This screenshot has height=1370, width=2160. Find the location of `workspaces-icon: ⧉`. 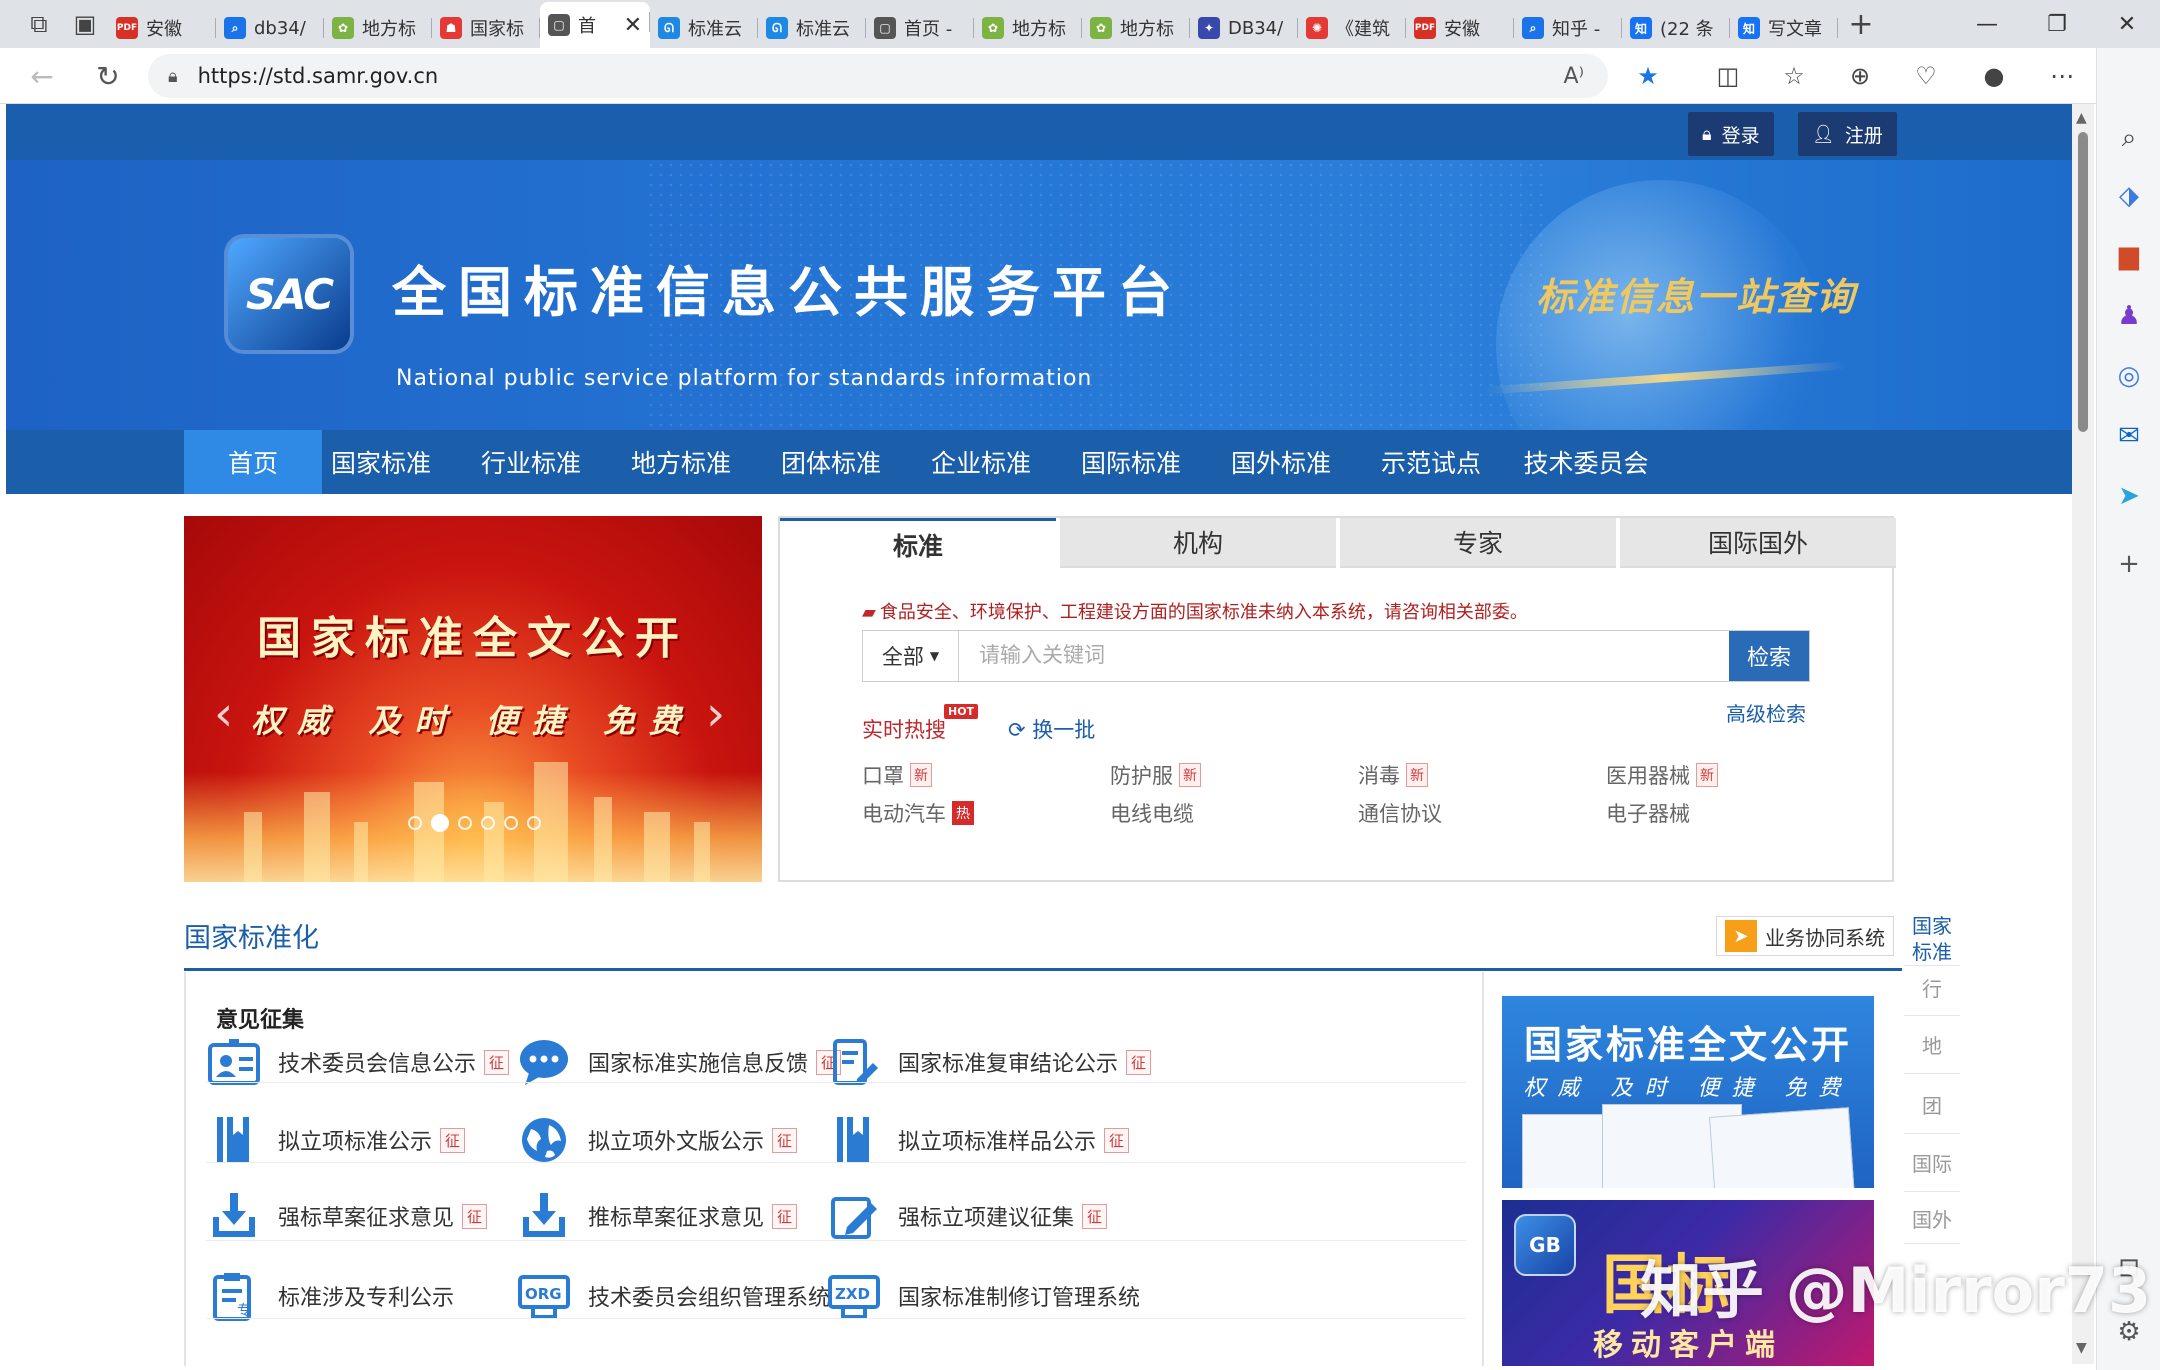

workspaces-icon: ⧉ is located at coordinates (39, 24).